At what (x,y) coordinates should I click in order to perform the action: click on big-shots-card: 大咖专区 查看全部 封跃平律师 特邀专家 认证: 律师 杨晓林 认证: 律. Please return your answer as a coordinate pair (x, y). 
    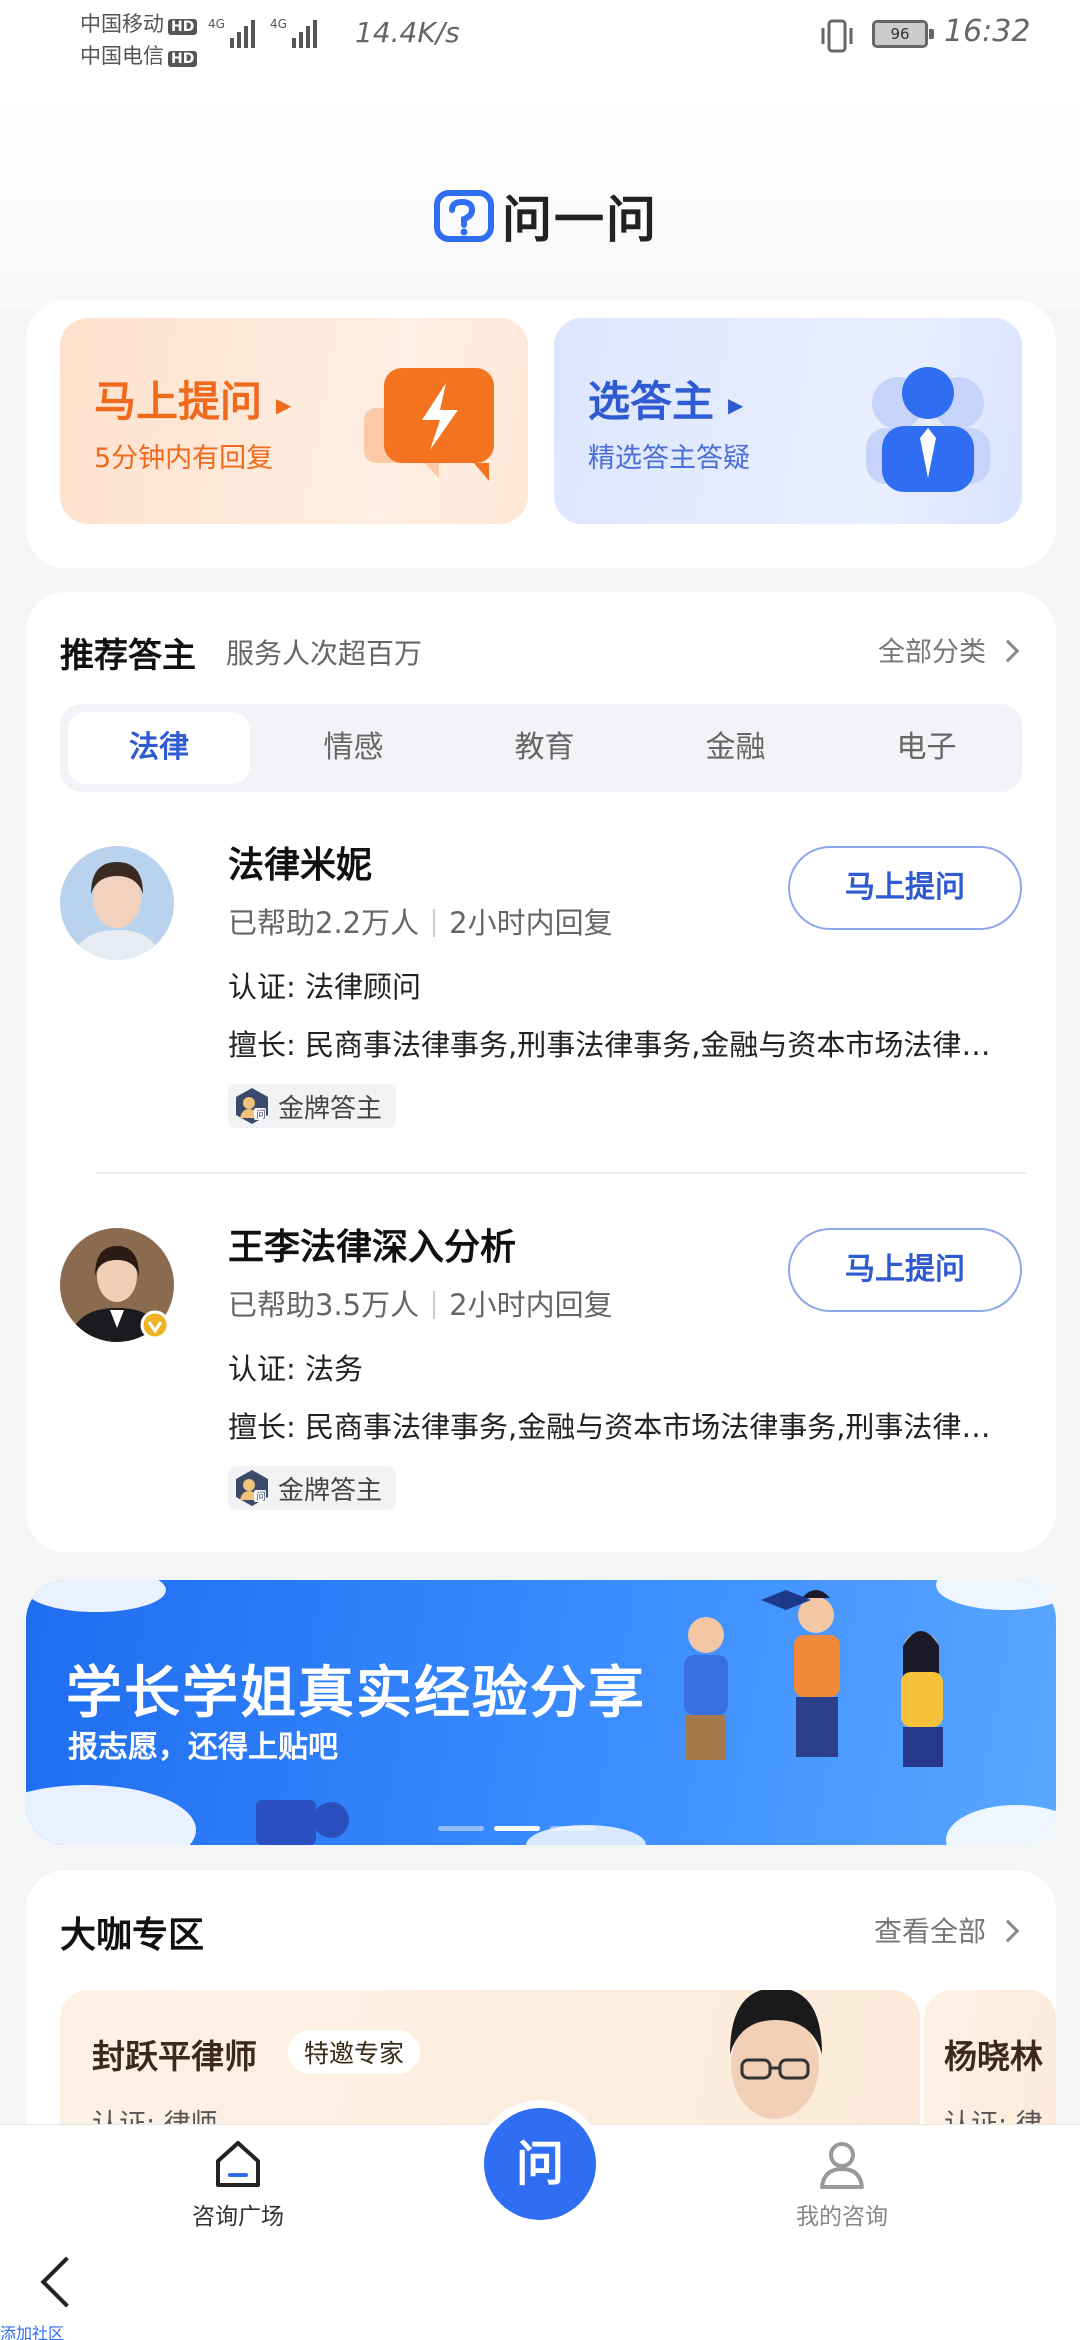
    Looking at the image, I should click on (541, 2000).